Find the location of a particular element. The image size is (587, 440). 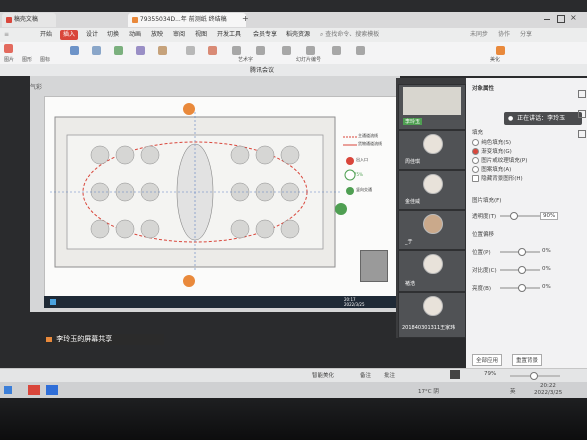

radio-icon is located at coordinates (475, 160).